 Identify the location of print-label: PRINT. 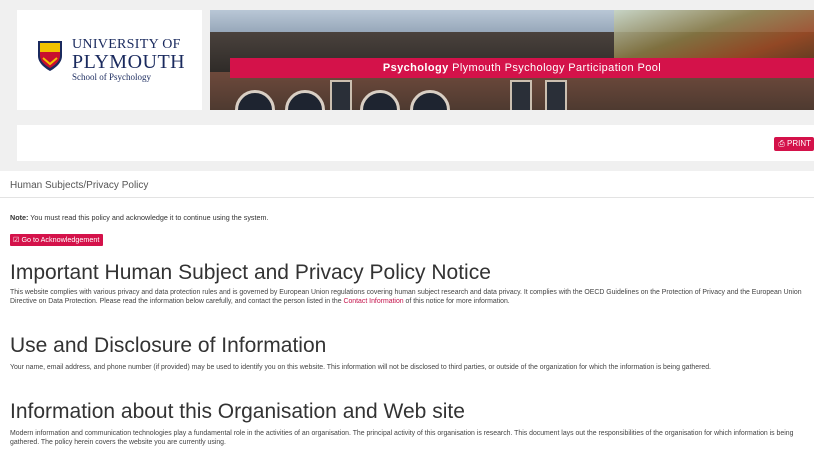
(799, 143).